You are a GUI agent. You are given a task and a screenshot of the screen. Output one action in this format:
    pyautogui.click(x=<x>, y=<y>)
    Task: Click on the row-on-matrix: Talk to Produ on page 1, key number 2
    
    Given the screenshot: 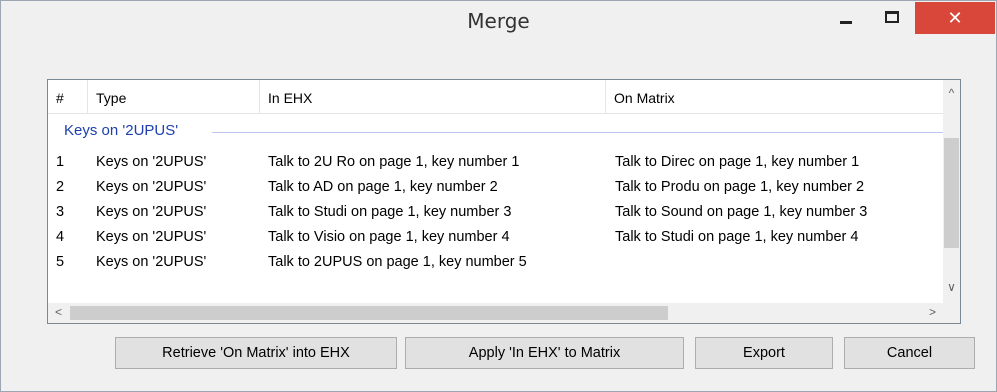 What is the action you would take?
    pyautogui.click(x=740, y=187)
    